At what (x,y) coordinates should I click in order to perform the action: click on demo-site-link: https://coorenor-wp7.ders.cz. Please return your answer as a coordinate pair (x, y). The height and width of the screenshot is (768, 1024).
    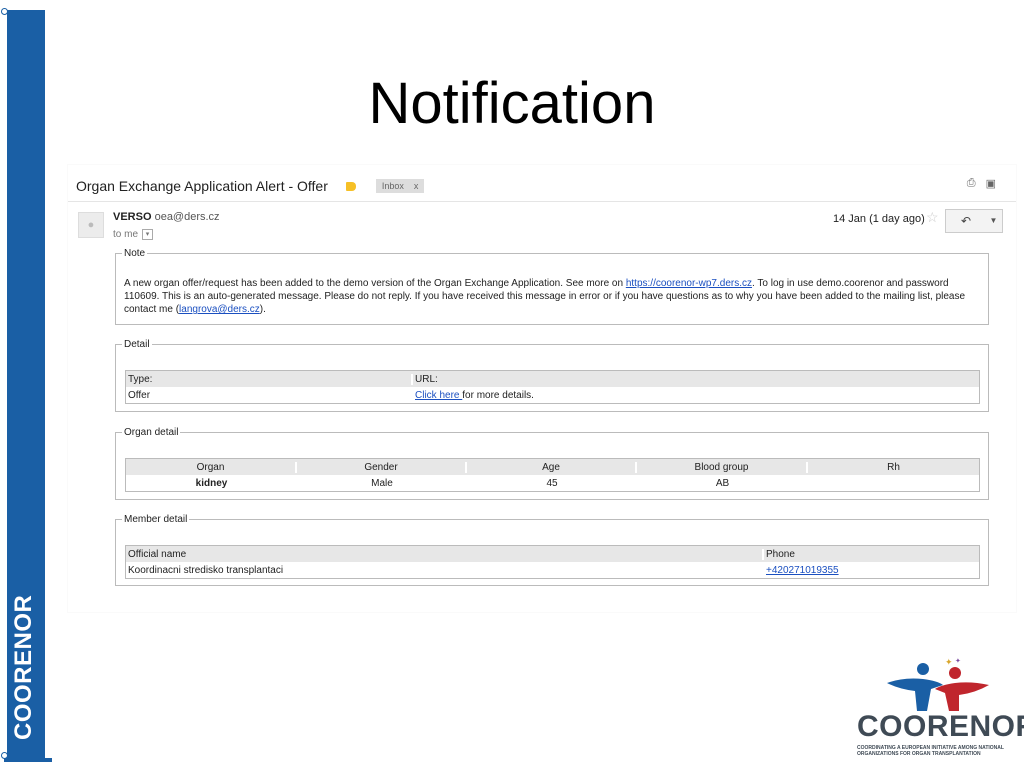
    Looking at the image, I should click on (689, 283).